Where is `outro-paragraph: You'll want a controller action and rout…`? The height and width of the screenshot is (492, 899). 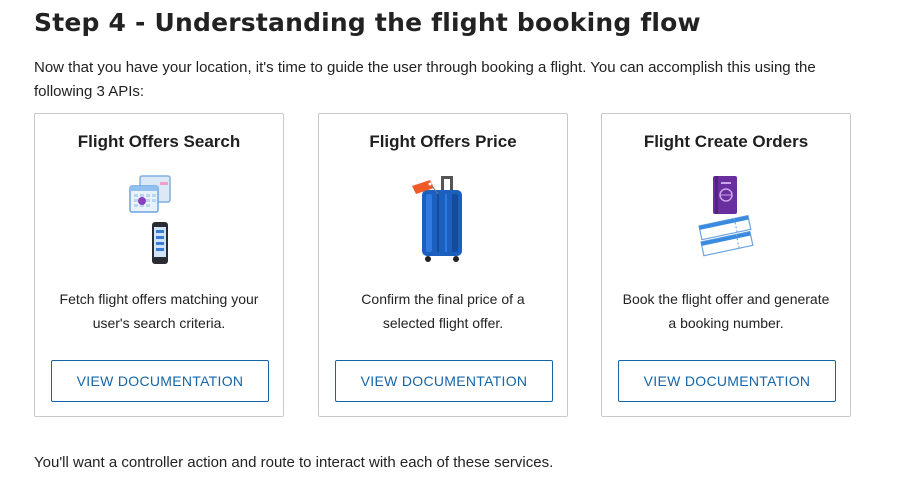 outro-paragraph: You'll want a controller action and rout… is located at coordinates (294, 462).